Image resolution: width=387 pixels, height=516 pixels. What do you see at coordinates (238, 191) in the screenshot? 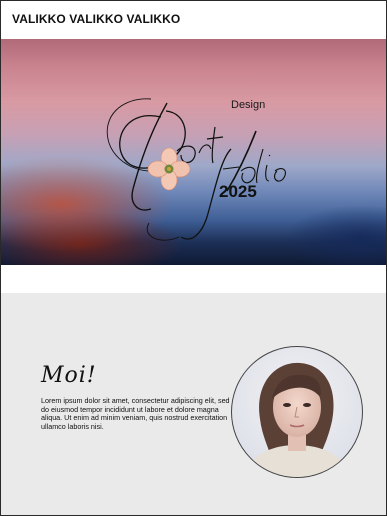
I see `hero-year: 2025` at bounding box center [238, 191].